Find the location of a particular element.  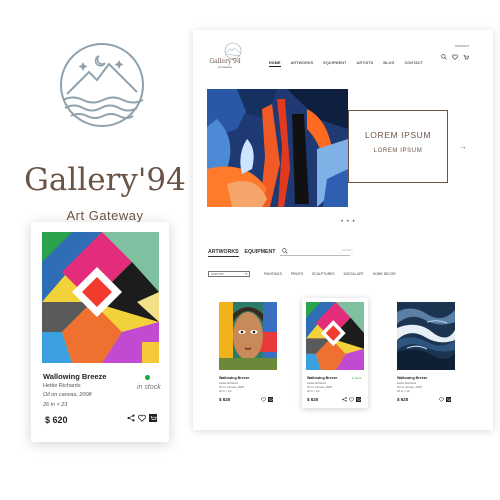

tab-equipment: EQUIPMENT is located at coordinates (260, 253).